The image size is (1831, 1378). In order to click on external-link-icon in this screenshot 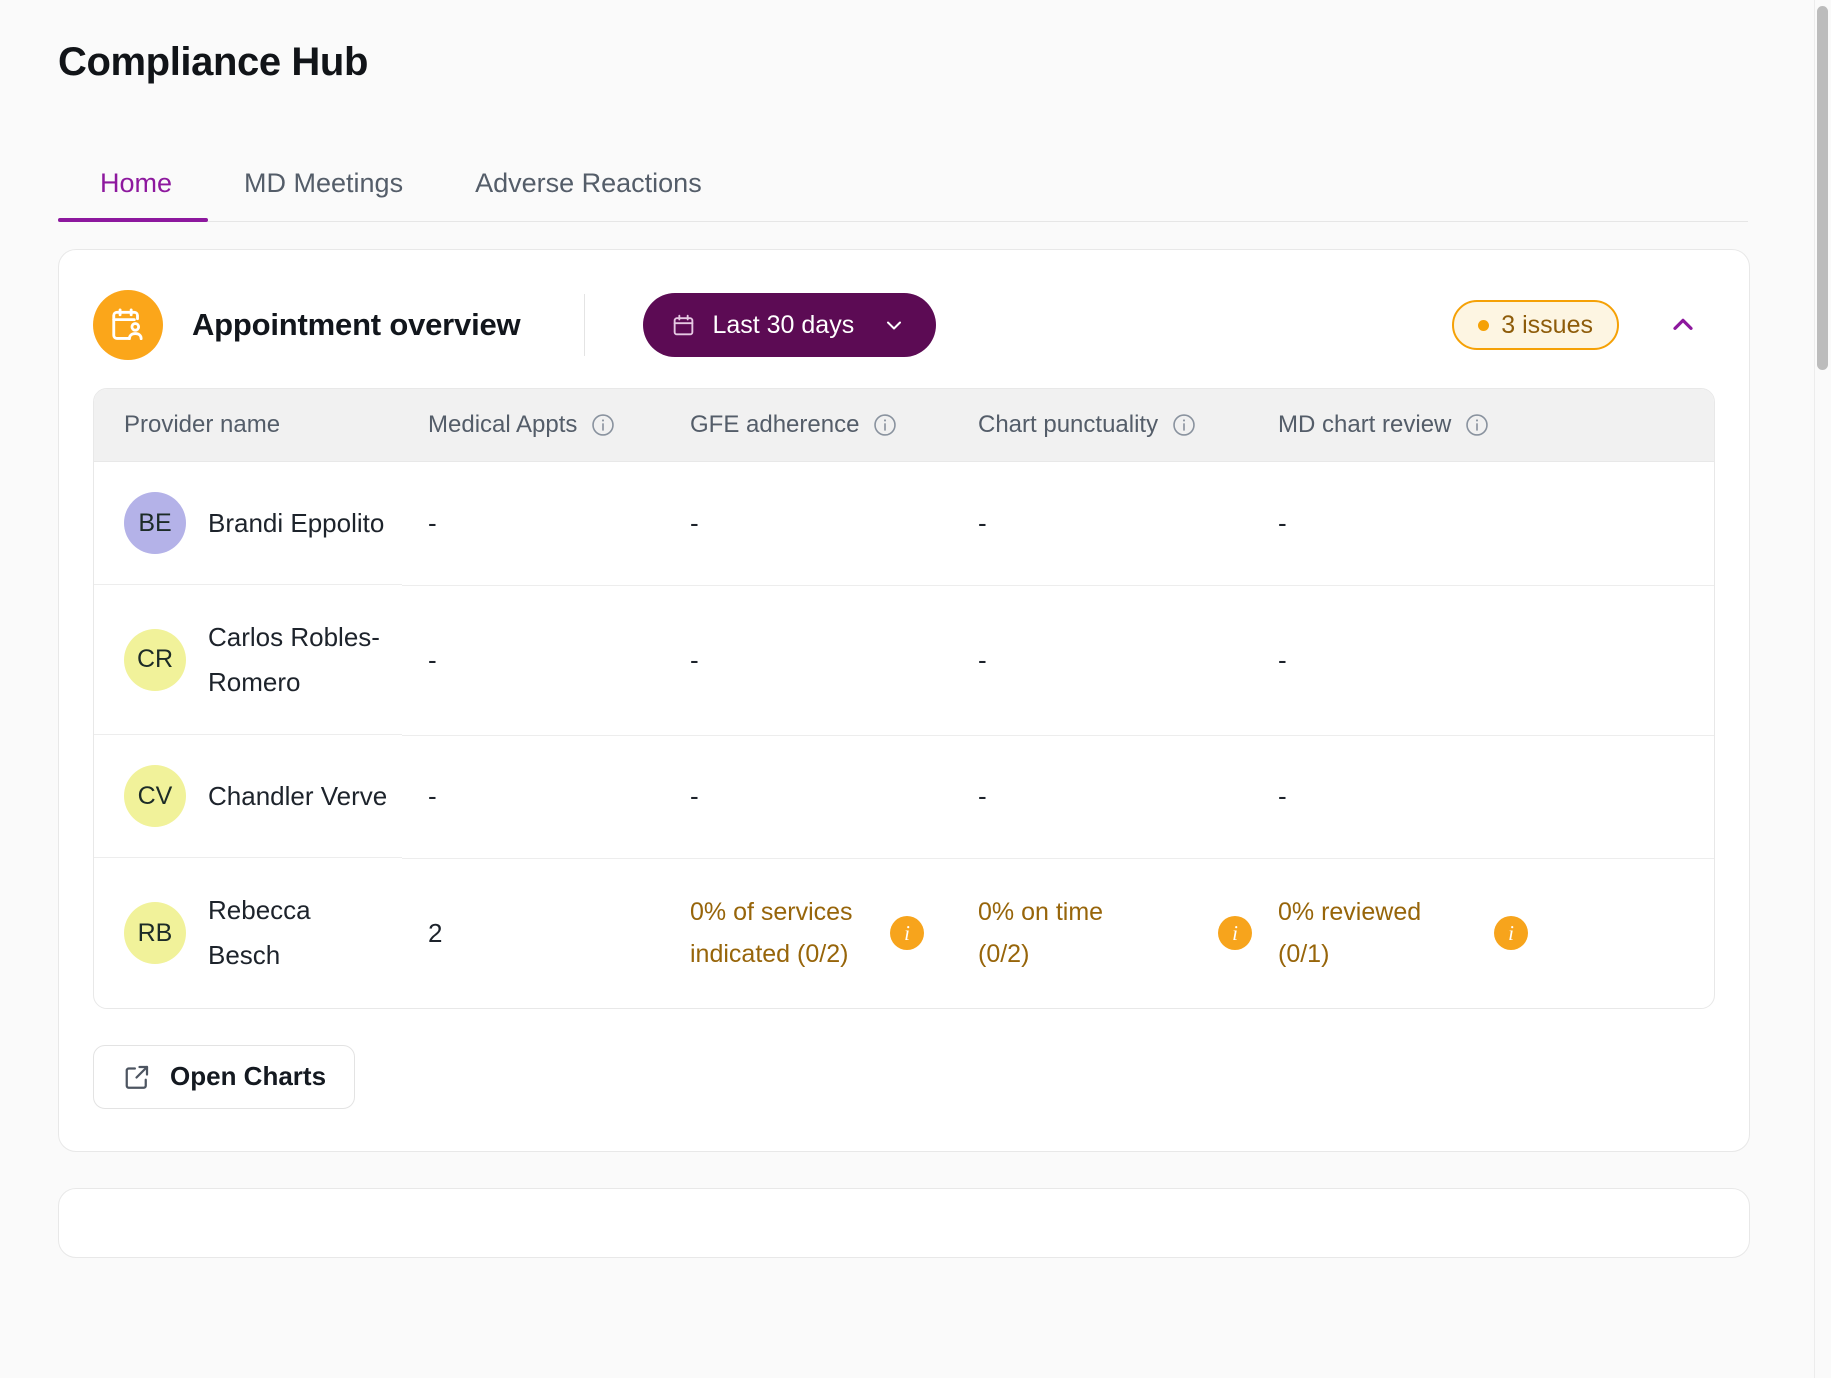, I will do `click(137, 1077)`.